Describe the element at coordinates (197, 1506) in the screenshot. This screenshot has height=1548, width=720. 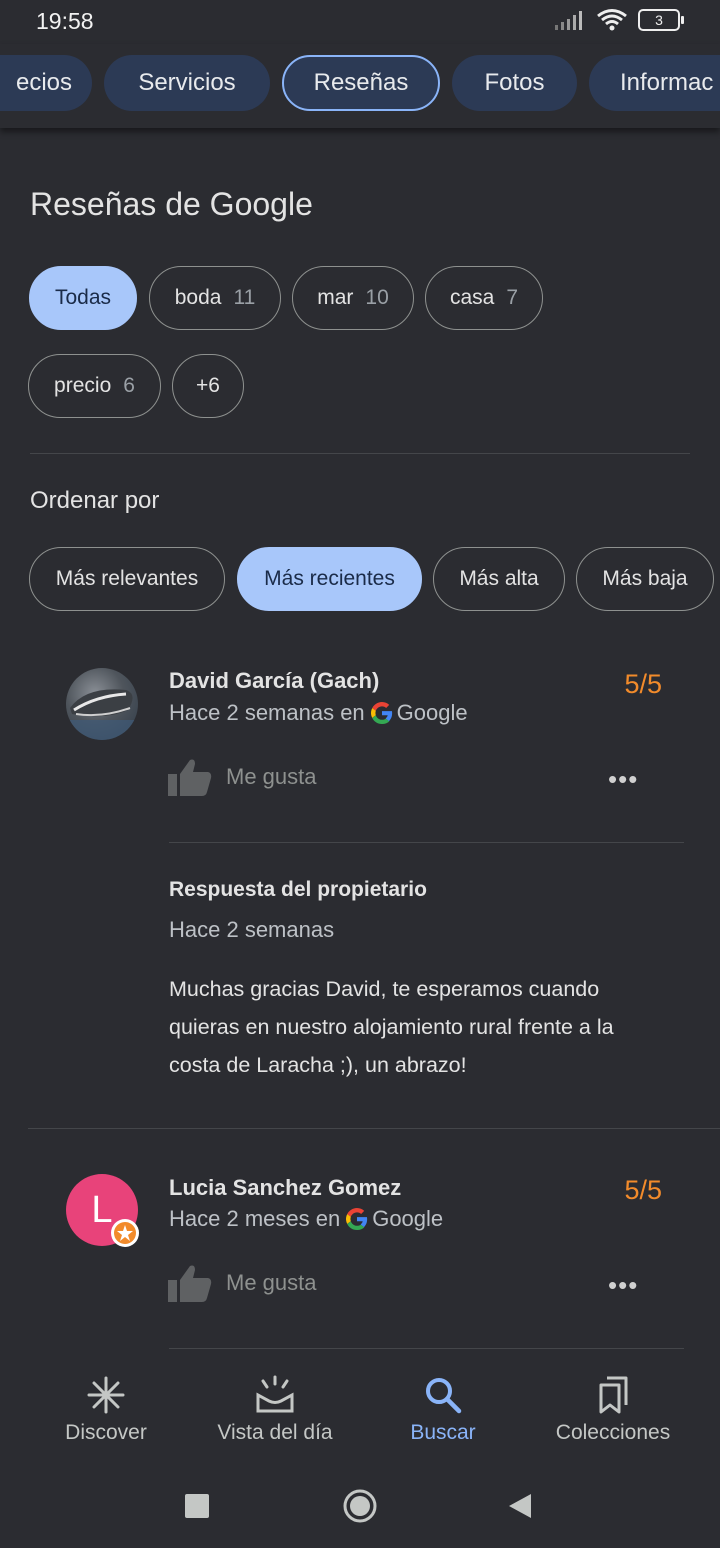
I see `recents-icon` at that location.